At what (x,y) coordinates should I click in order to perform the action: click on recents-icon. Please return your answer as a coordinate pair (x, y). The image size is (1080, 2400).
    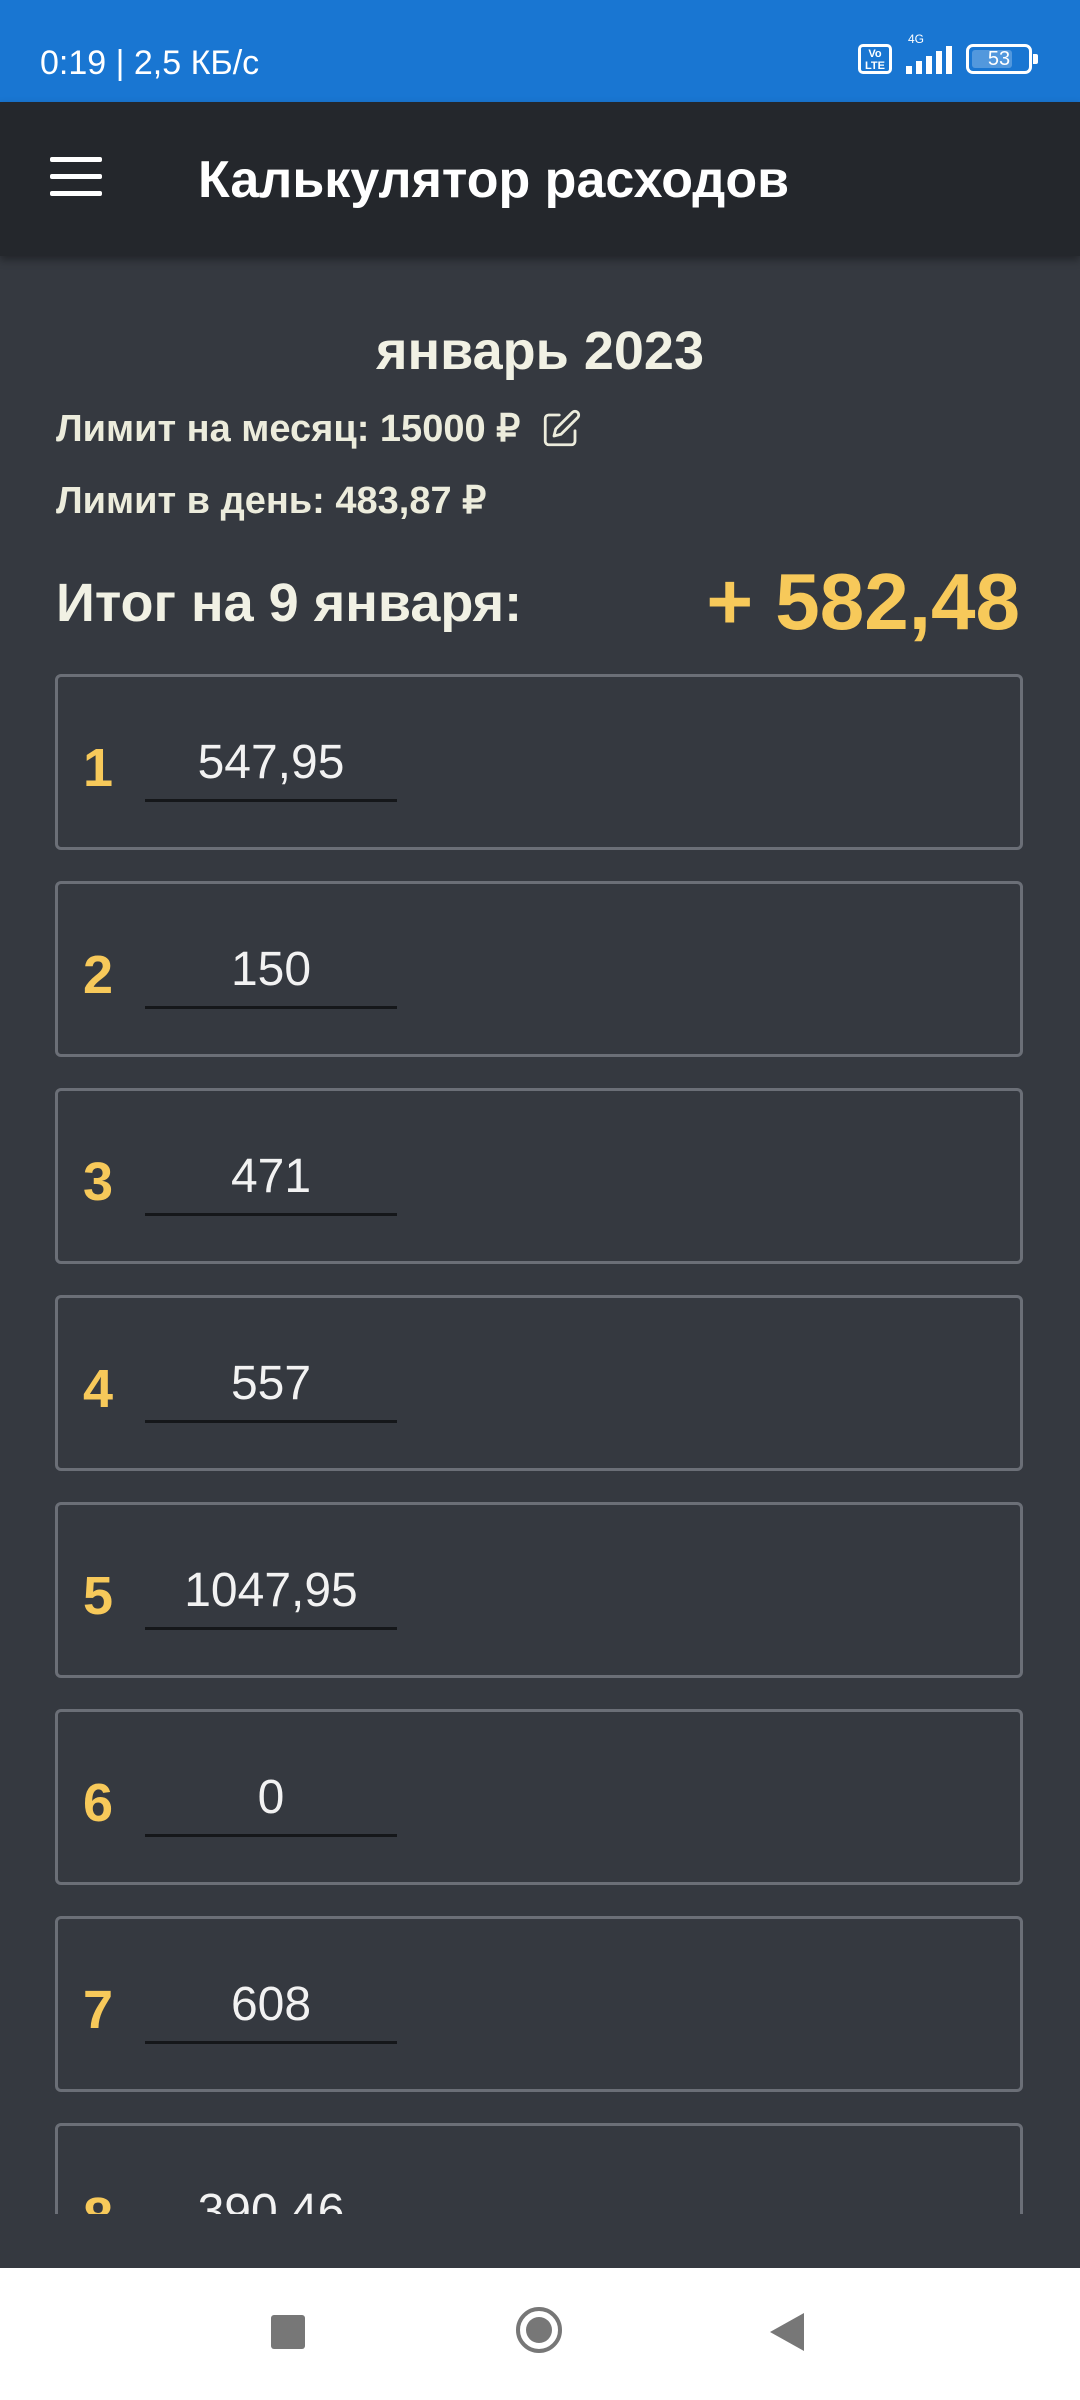
    Looking at the image, I should click on (288, 2332).